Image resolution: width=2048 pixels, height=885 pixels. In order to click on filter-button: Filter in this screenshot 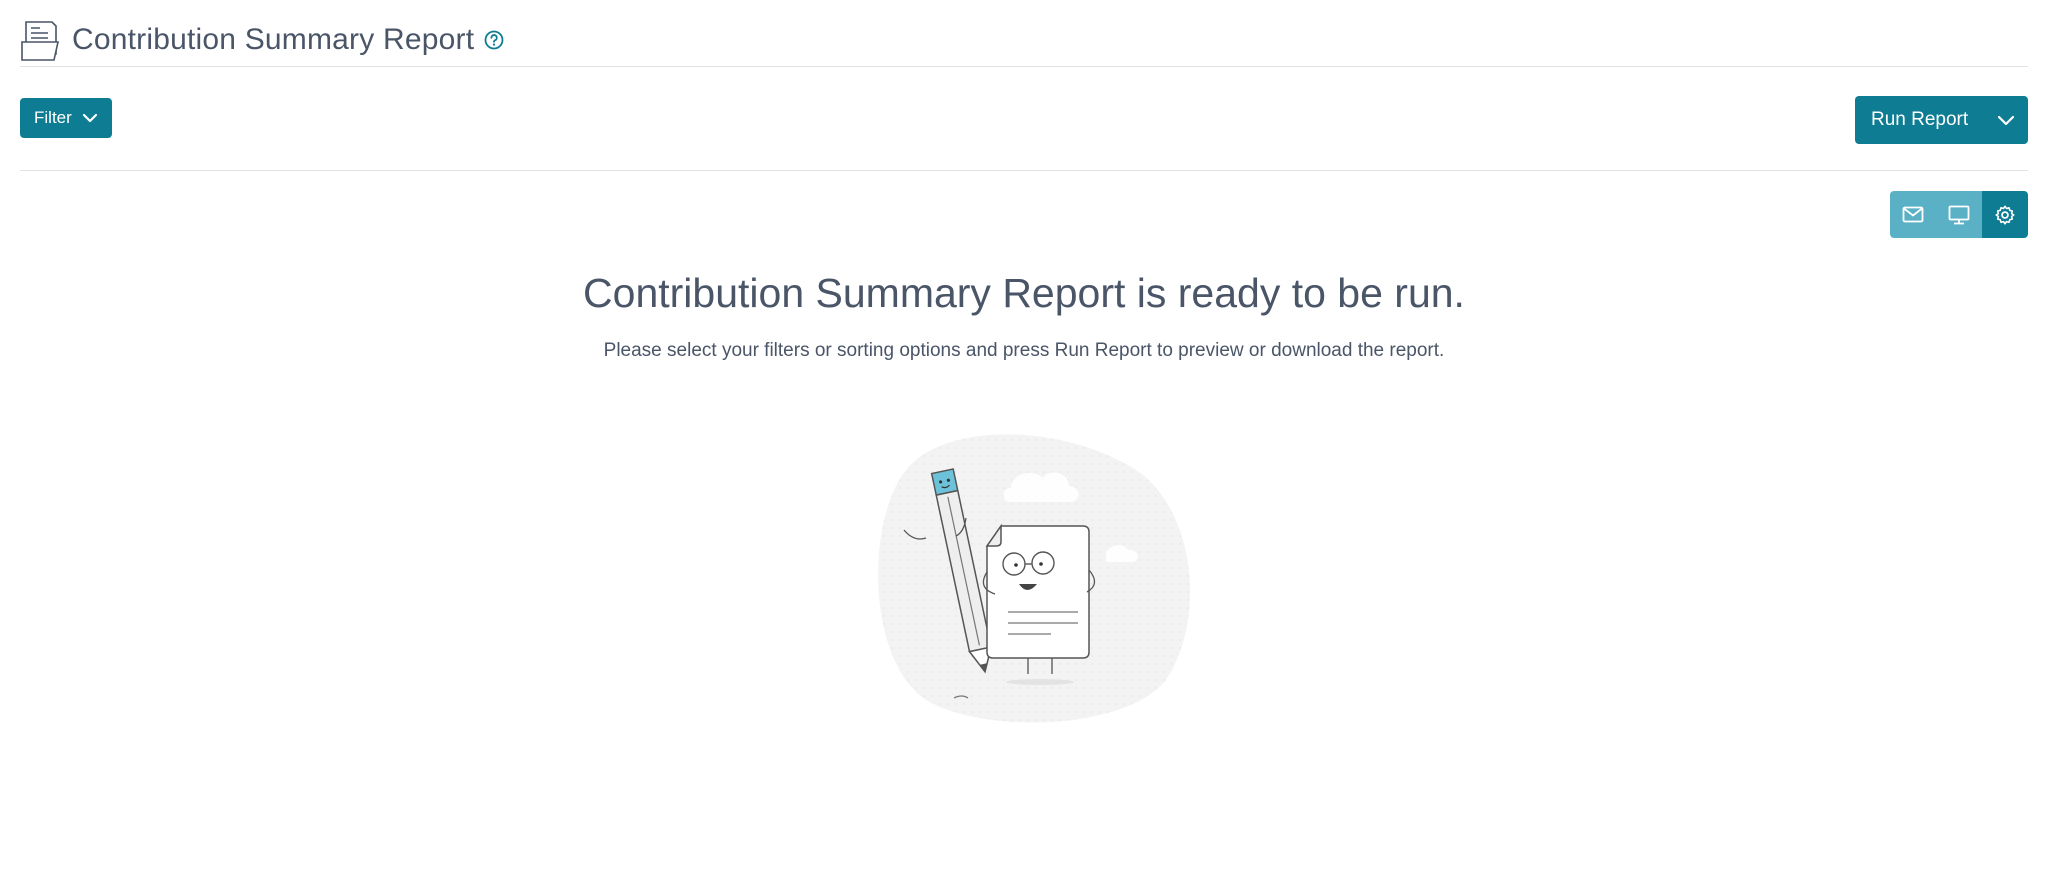, I will do `click(66, 118)`.